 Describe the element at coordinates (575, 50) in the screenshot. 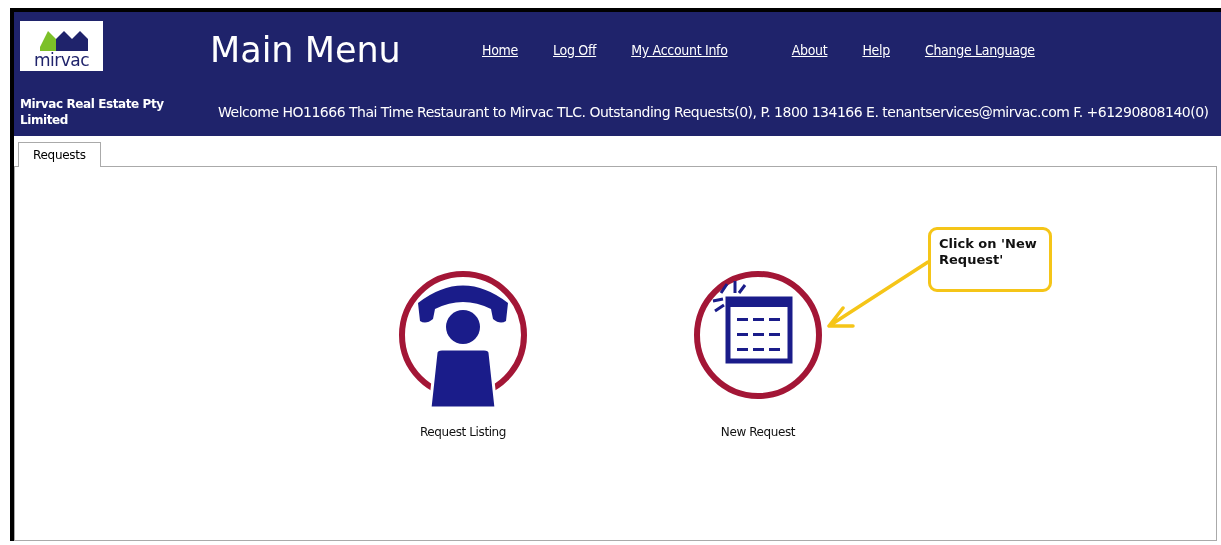

I see `nav-link: Log Off` at that location.